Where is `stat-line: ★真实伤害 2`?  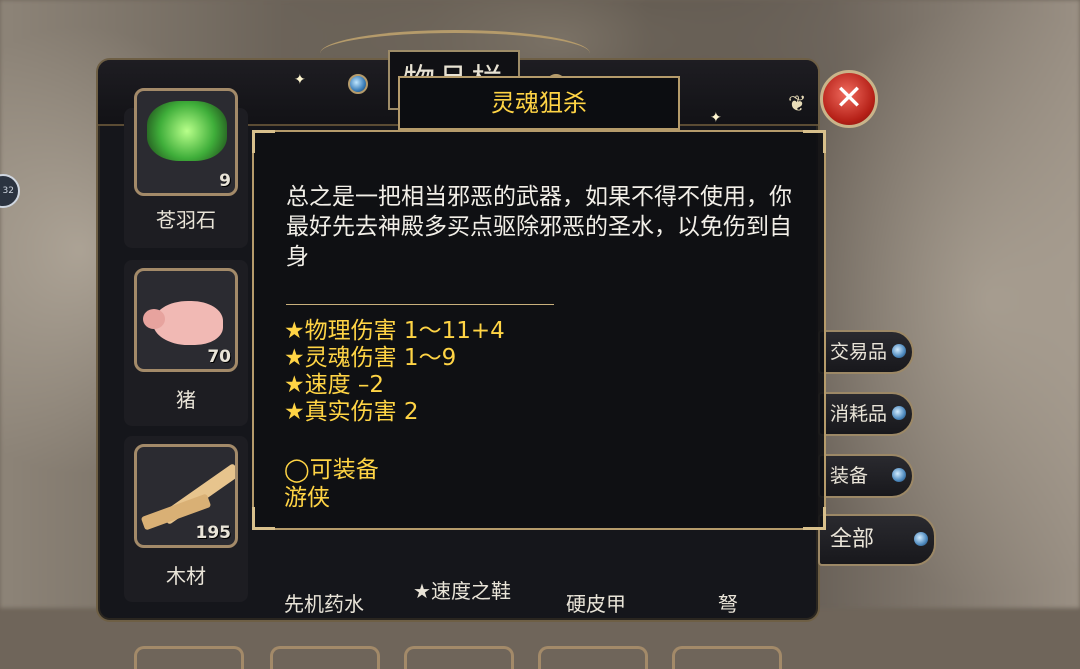 stat-line: ★真实伤害 2 is located at coordinates (351, 412).